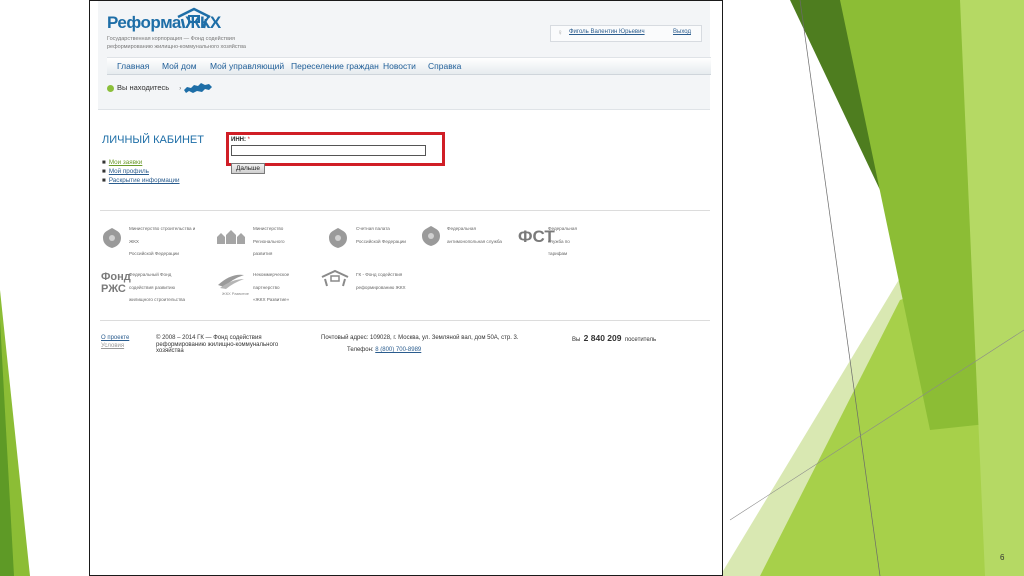  What do you see at coordinates (614, 338) in the screenshot?
I see `visitor-counter: Вы 2 840 209 посетитель` at bounding box center [614, 338].